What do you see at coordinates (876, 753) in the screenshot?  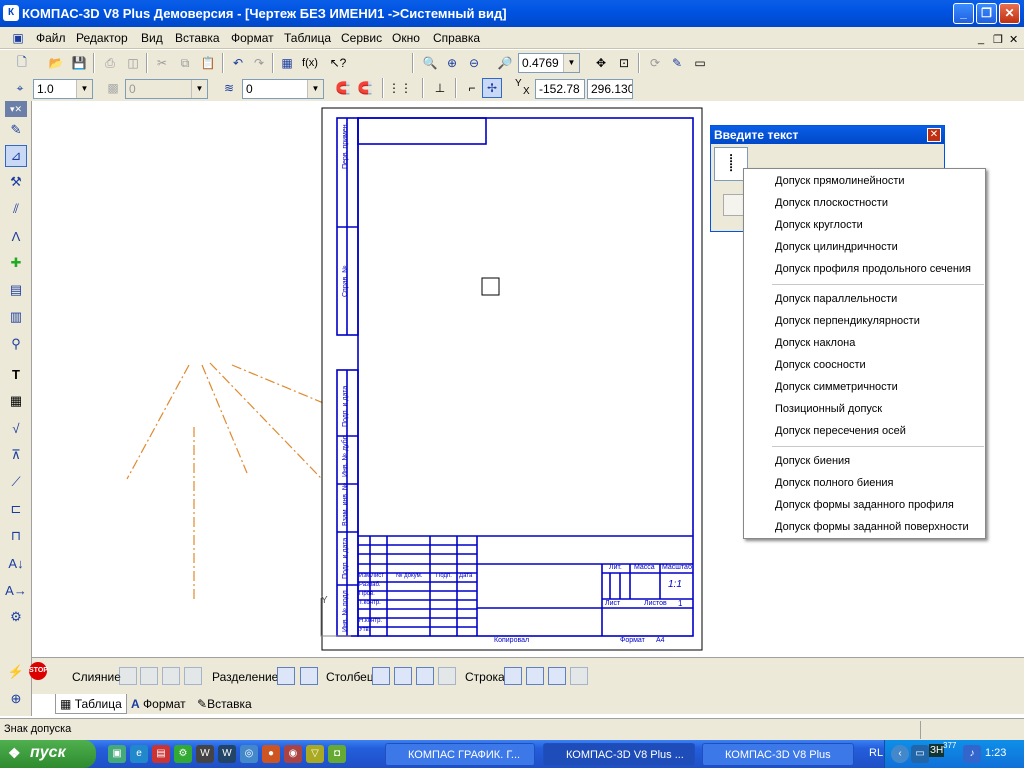 I see `lang-indicator: RL` at bounding box center [876, 753].